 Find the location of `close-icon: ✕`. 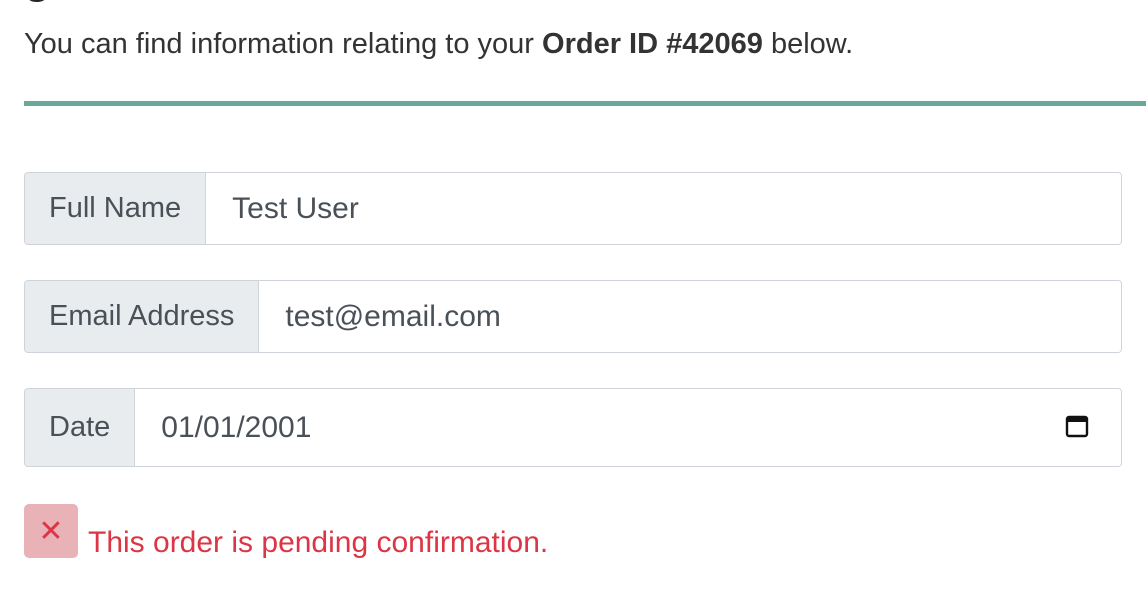

close-icon: ✕ is located at coordinates (51, 531).